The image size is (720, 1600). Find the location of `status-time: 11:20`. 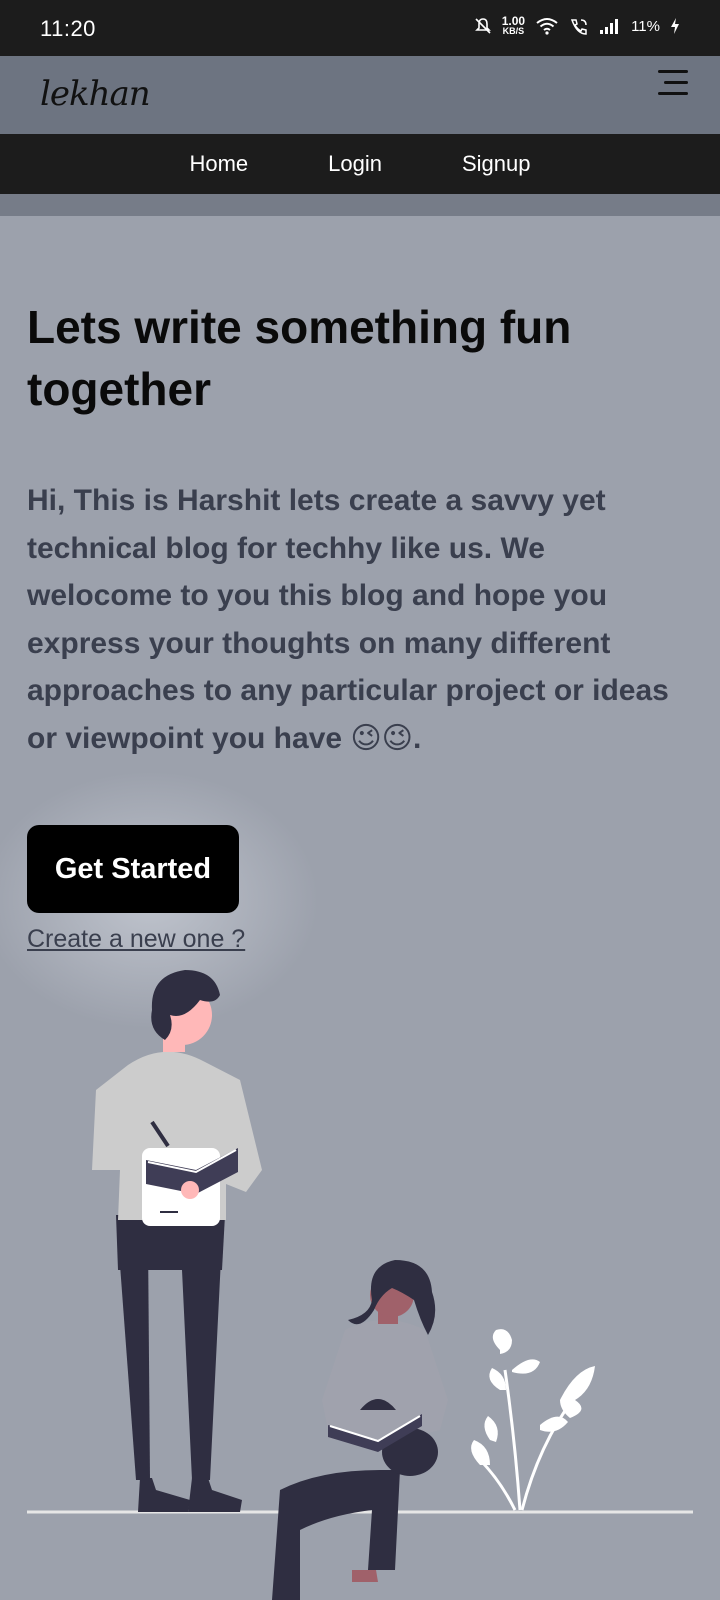

status-time: 11:20 is located at coordinates (68, 28).